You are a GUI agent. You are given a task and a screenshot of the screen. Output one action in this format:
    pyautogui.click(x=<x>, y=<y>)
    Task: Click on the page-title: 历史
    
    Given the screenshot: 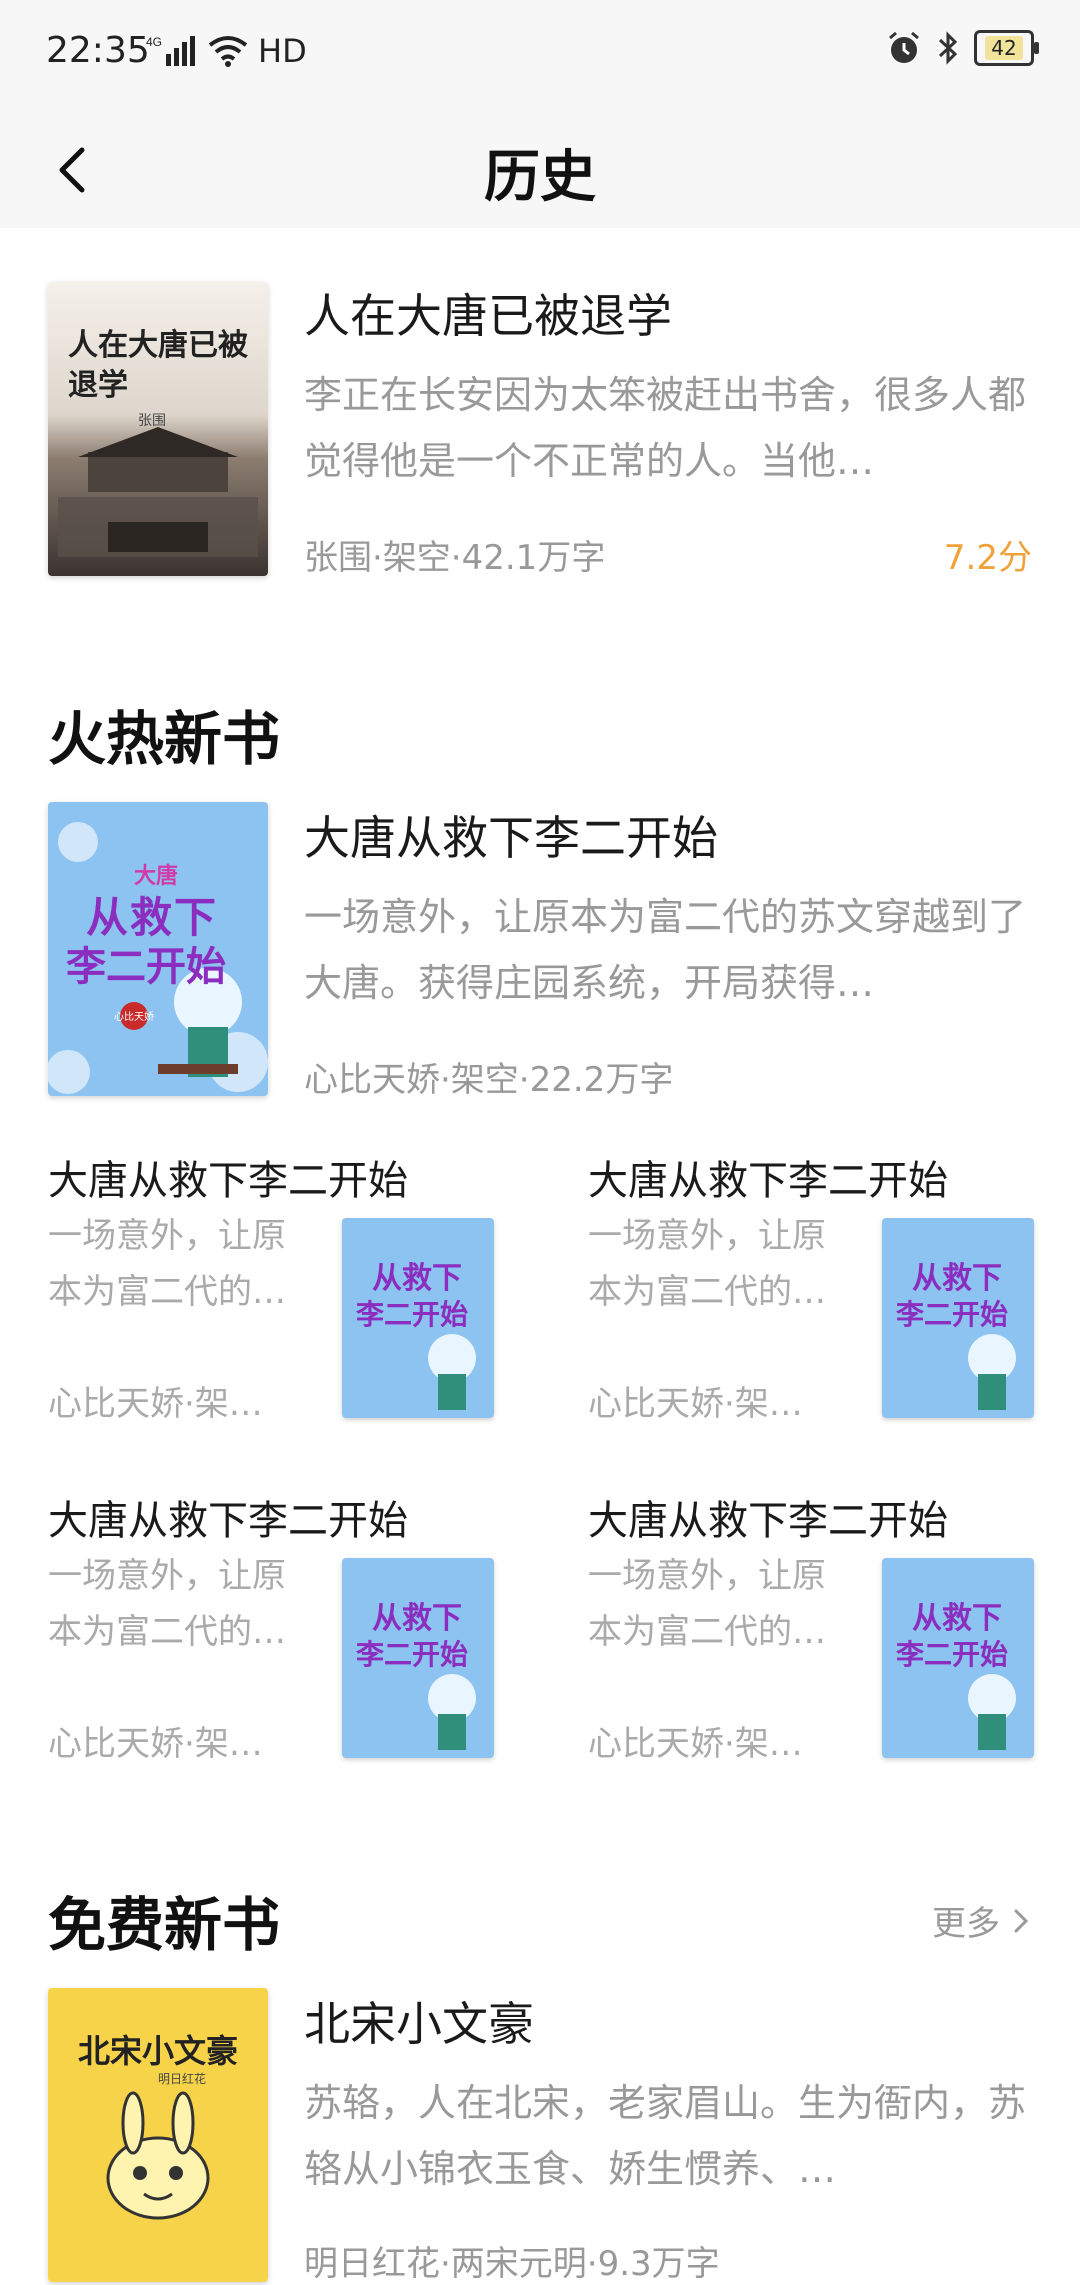 What is the action you would take?
    pyautogui.click(x=540, y=177)
    